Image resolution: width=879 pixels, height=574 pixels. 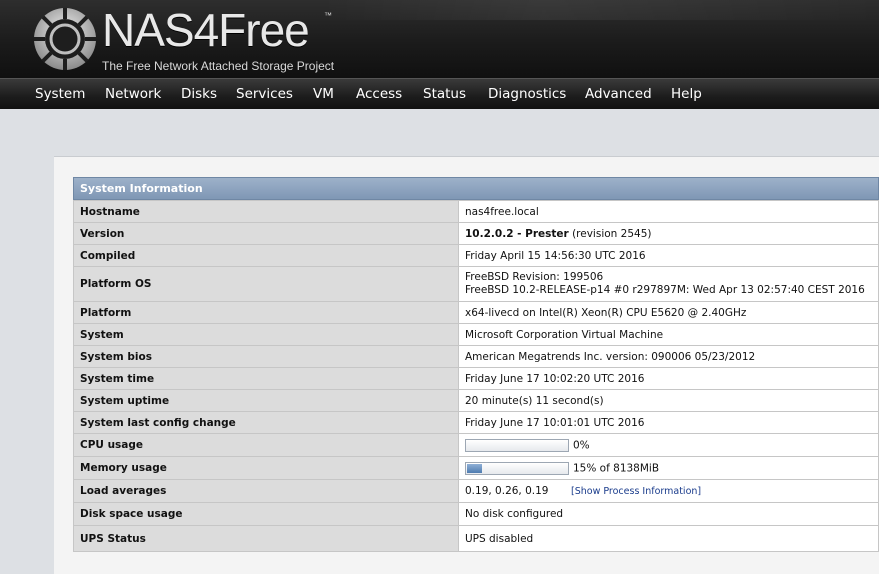 I want to click on label-platform: Platform, so click(x=266, y=312).